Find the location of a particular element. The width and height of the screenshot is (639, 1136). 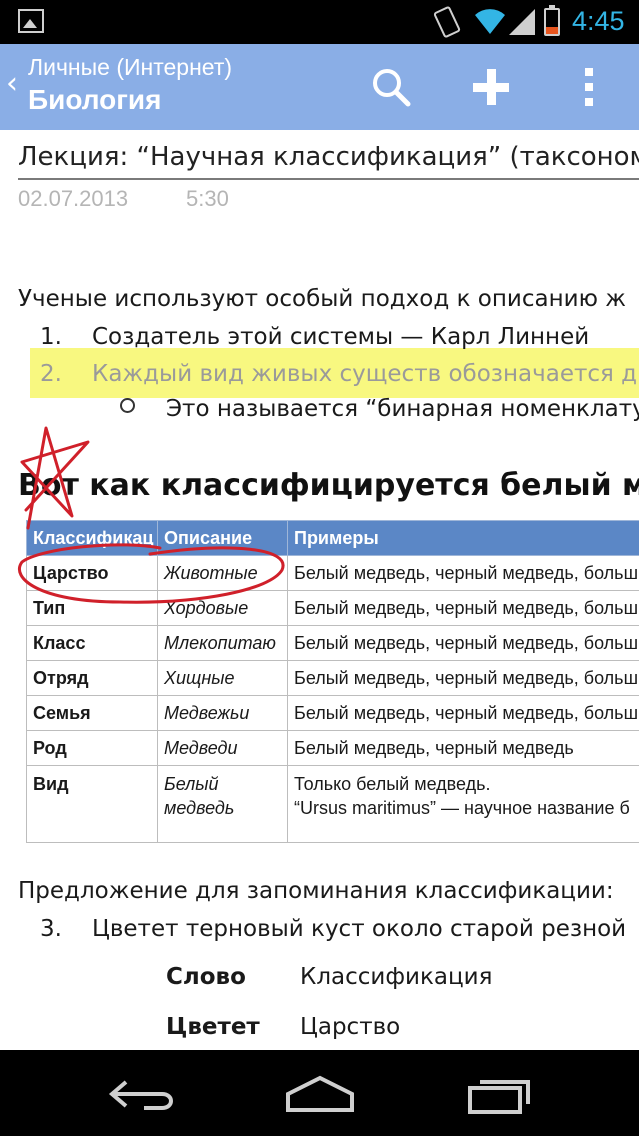

table-header-cell: Описание is located at coordinates (222, 538).